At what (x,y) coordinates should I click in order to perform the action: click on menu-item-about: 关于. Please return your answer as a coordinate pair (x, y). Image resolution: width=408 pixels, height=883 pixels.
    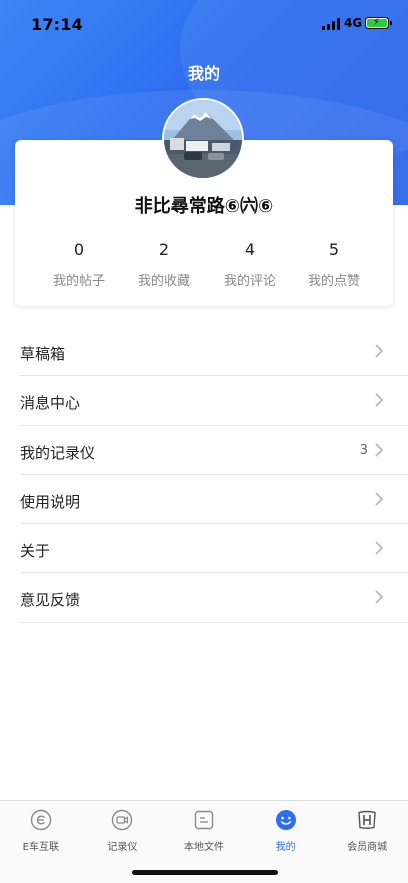
    Looking at the image, I should click on (214, 549).